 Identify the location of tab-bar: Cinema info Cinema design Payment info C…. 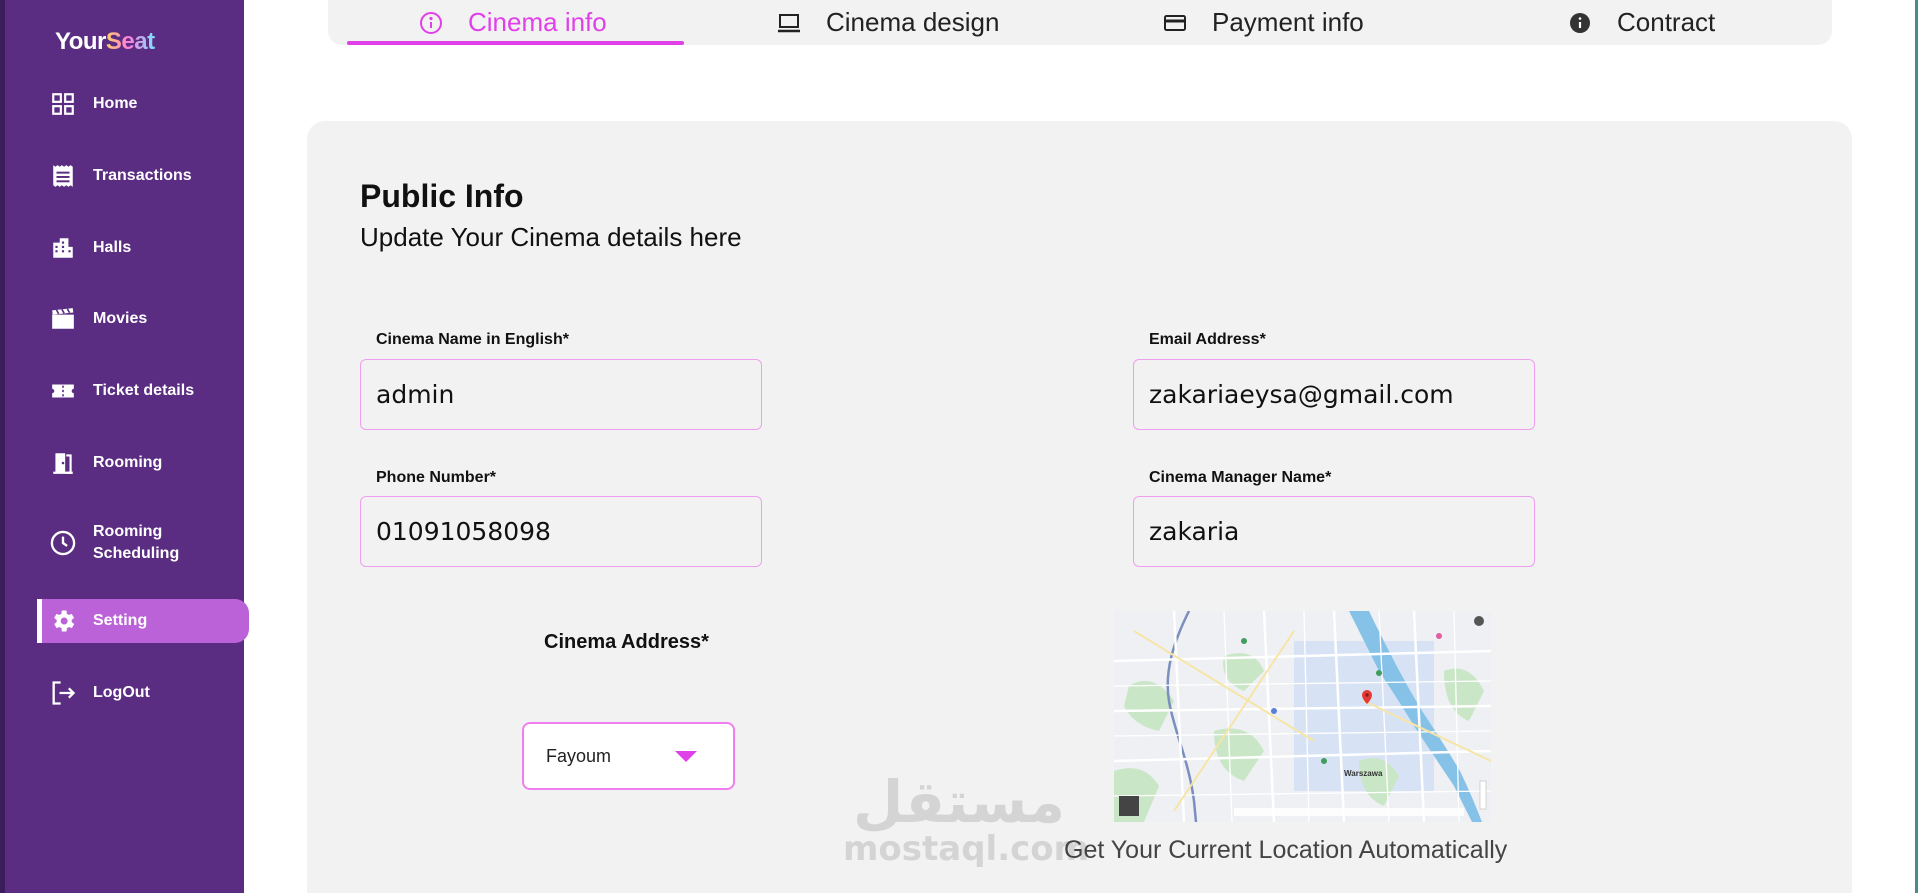
(1080, 22).